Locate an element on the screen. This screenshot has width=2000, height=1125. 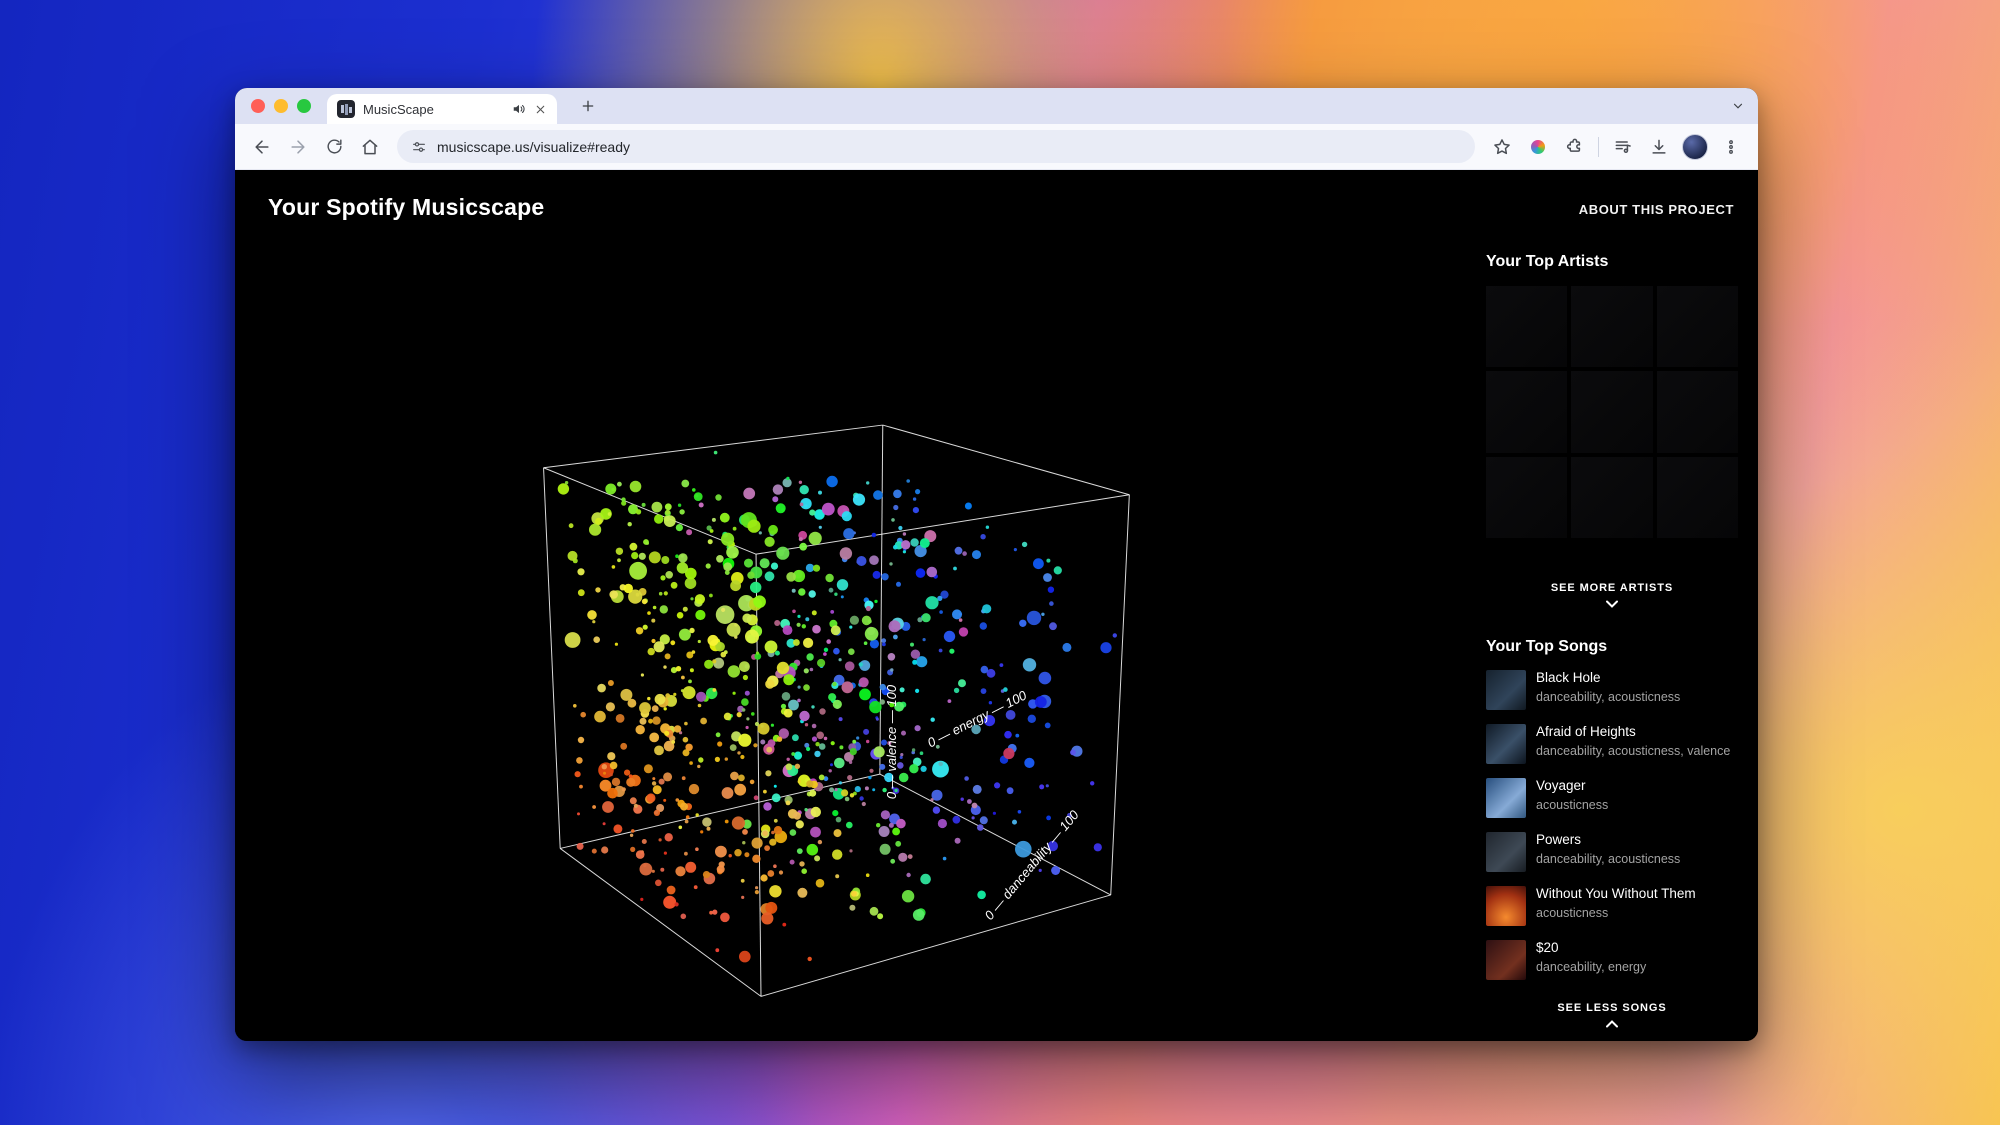
song-row: Voyager acousticness is located at coordinates (1612, 798).